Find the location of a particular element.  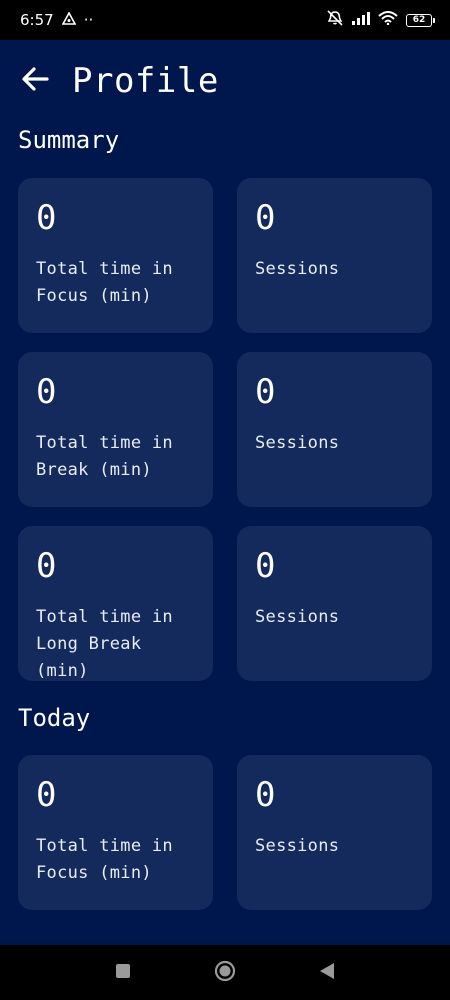

battery-icon: 62 is located at coordinates (420, 20).